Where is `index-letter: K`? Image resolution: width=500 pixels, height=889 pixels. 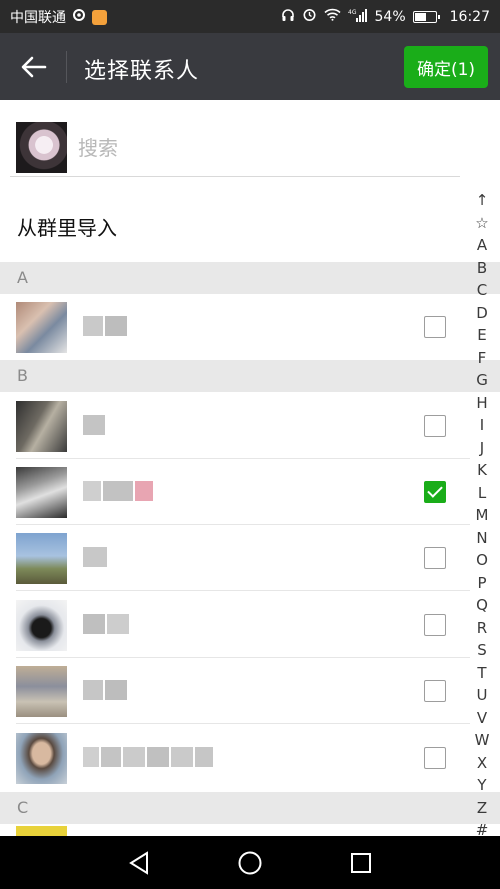 index-letter: K is located at coordinates (482, 470).